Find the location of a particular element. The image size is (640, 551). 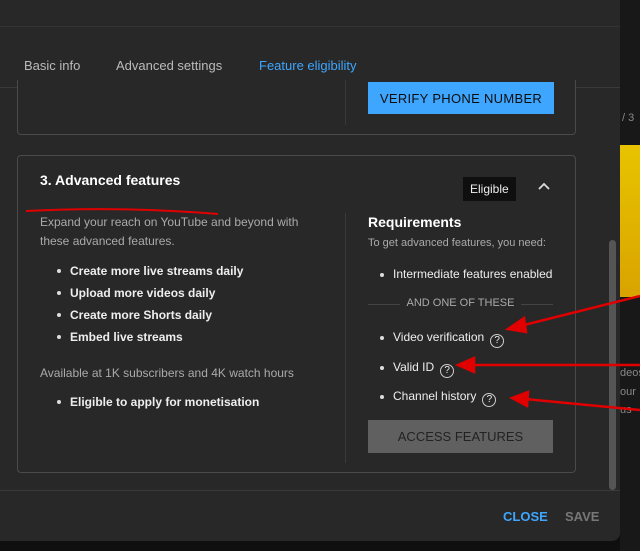

background-text: / 3 is located at coordinates (628, 118).